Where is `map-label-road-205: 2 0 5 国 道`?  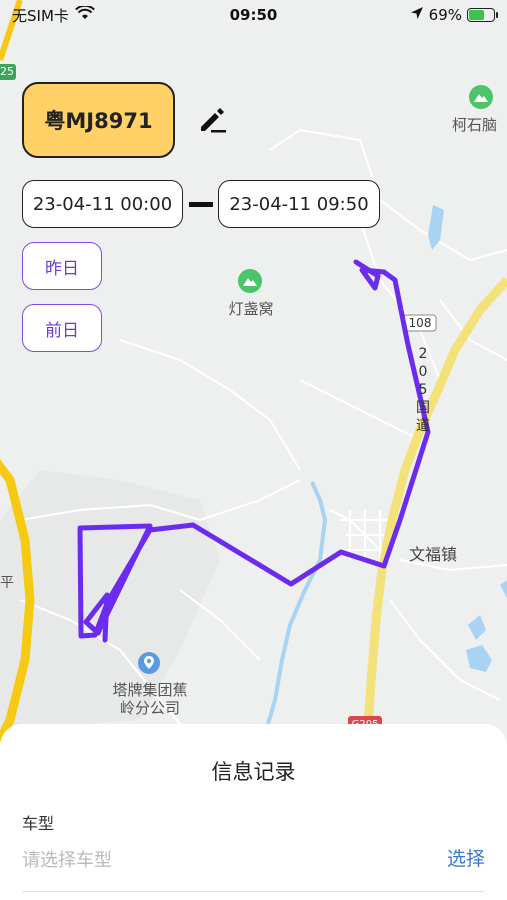
map-label-road-205: 2 0 5 国 道 is located at coordinates (423, 390).